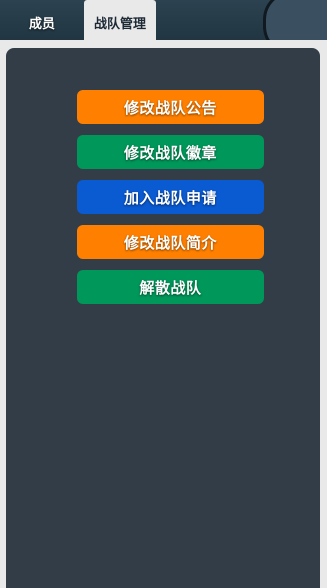 Image resolution: width=327 pixels, height=588 pixels. I want to click on tab-team-management: 战队管理, so click(120, 22).